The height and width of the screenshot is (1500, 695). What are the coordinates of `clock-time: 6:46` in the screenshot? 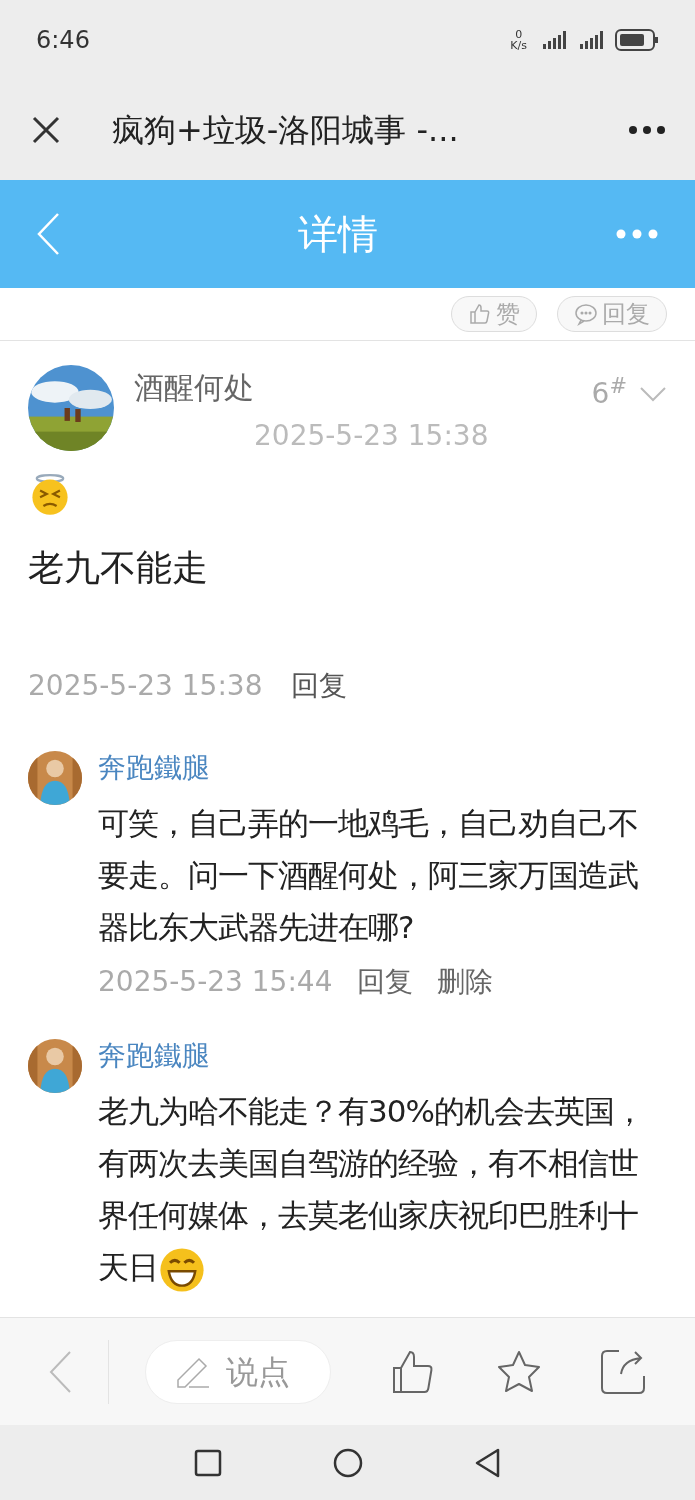 It's located at (63, 40).